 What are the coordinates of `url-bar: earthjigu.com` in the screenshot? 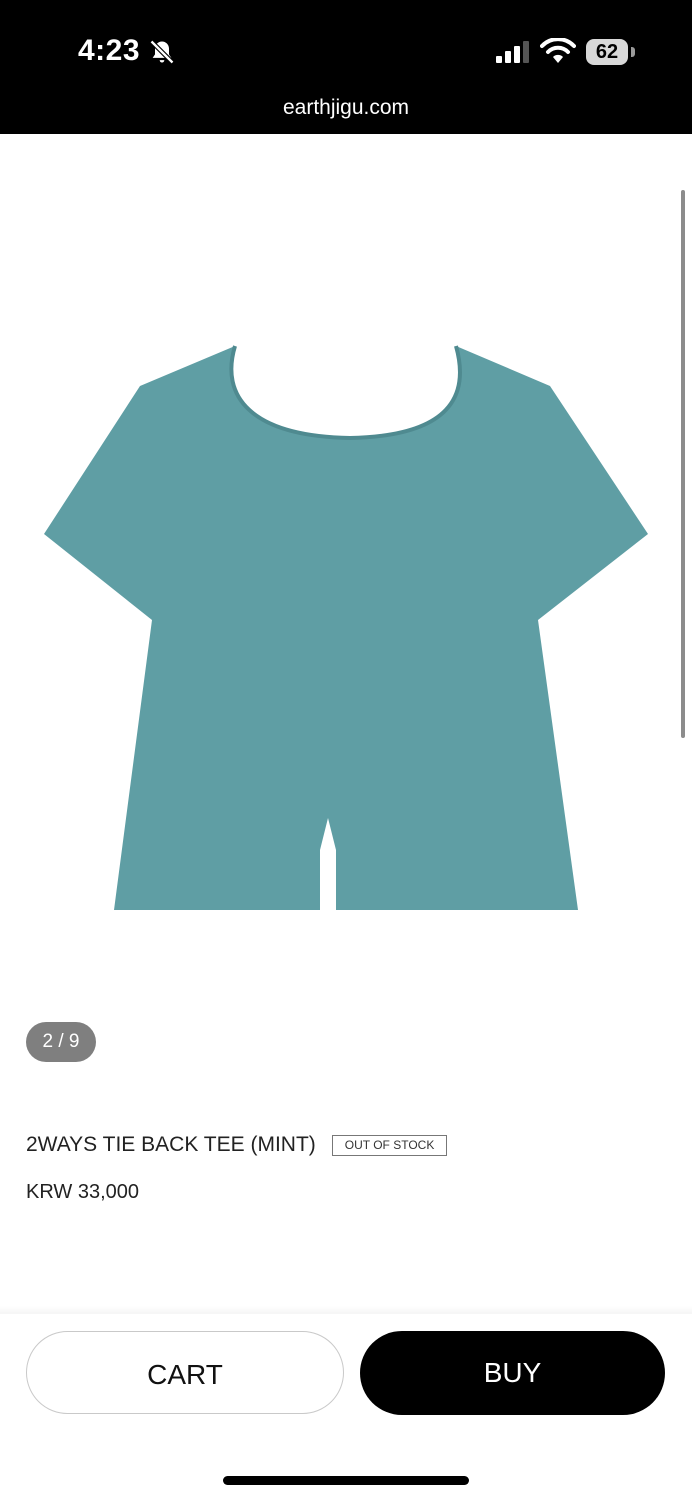 It's located at (346, 108).